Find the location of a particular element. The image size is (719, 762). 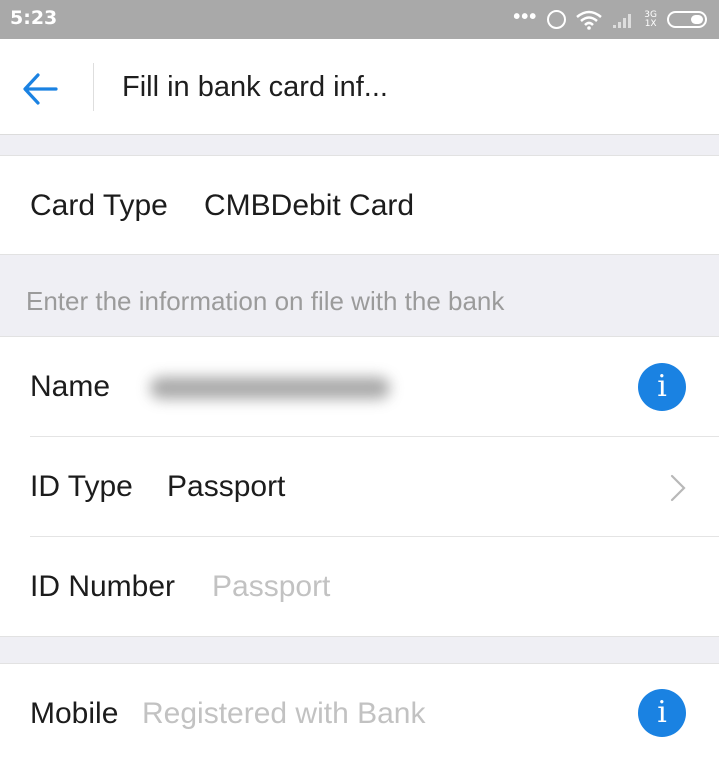

card-type-label: Card Type is located at coordinates (99, 205).